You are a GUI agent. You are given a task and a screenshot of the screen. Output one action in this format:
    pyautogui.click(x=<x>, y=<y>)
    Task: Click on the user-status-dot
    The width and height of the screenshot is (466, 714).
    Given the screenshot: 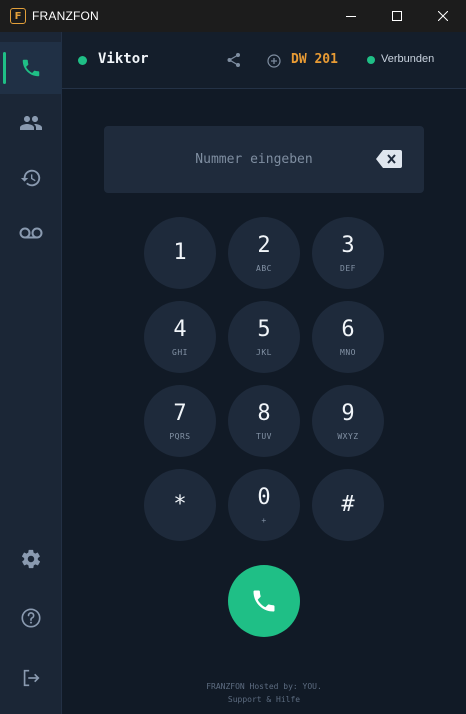 What is the action you would take?
    pyautogui.click(x=82, y=60)
    